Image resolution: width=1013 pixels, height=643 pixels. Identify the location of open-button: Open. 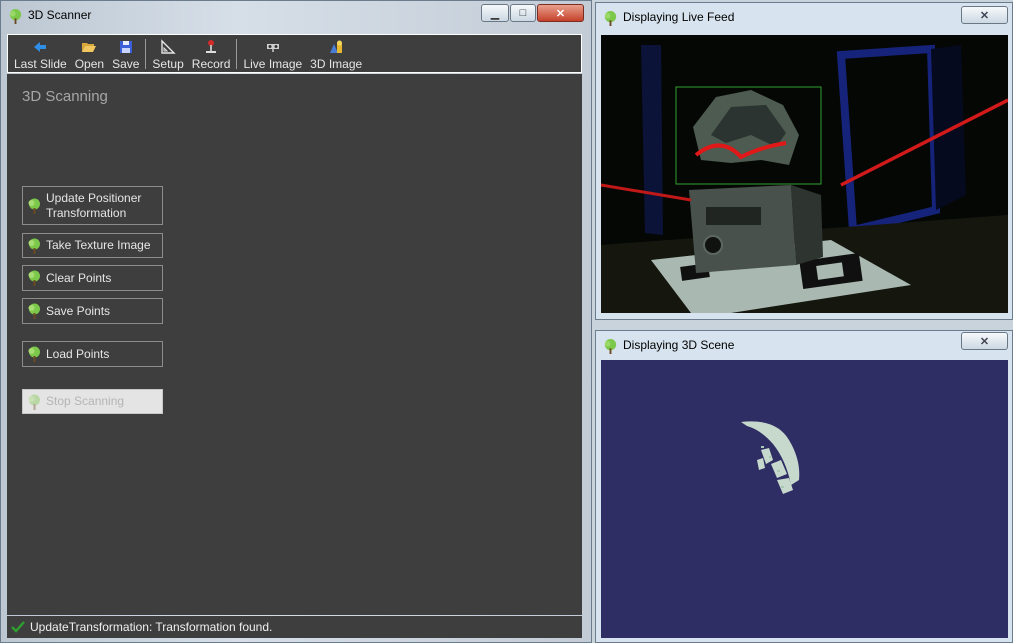
(89, 53).